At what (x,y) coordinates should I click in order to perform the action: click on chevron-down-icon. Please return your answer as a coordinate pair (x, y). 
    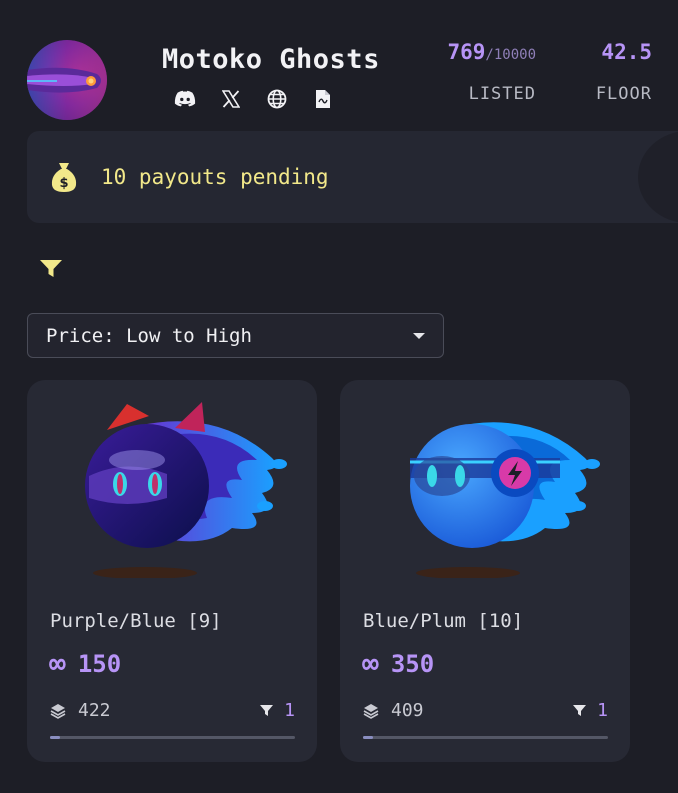
    Looking at the image, I should click on (419, 335).